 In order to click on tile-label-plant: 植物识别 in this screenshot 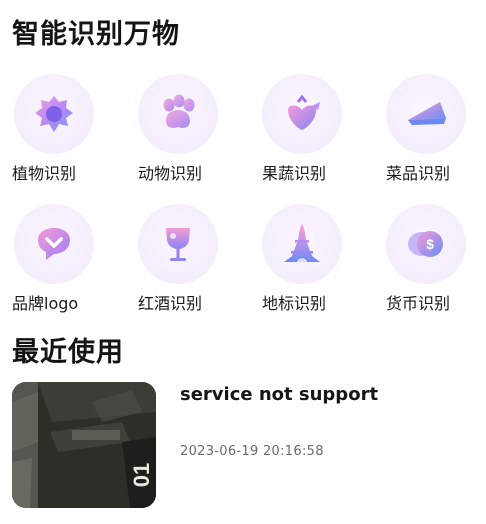, I will do `click(44, 173)`.